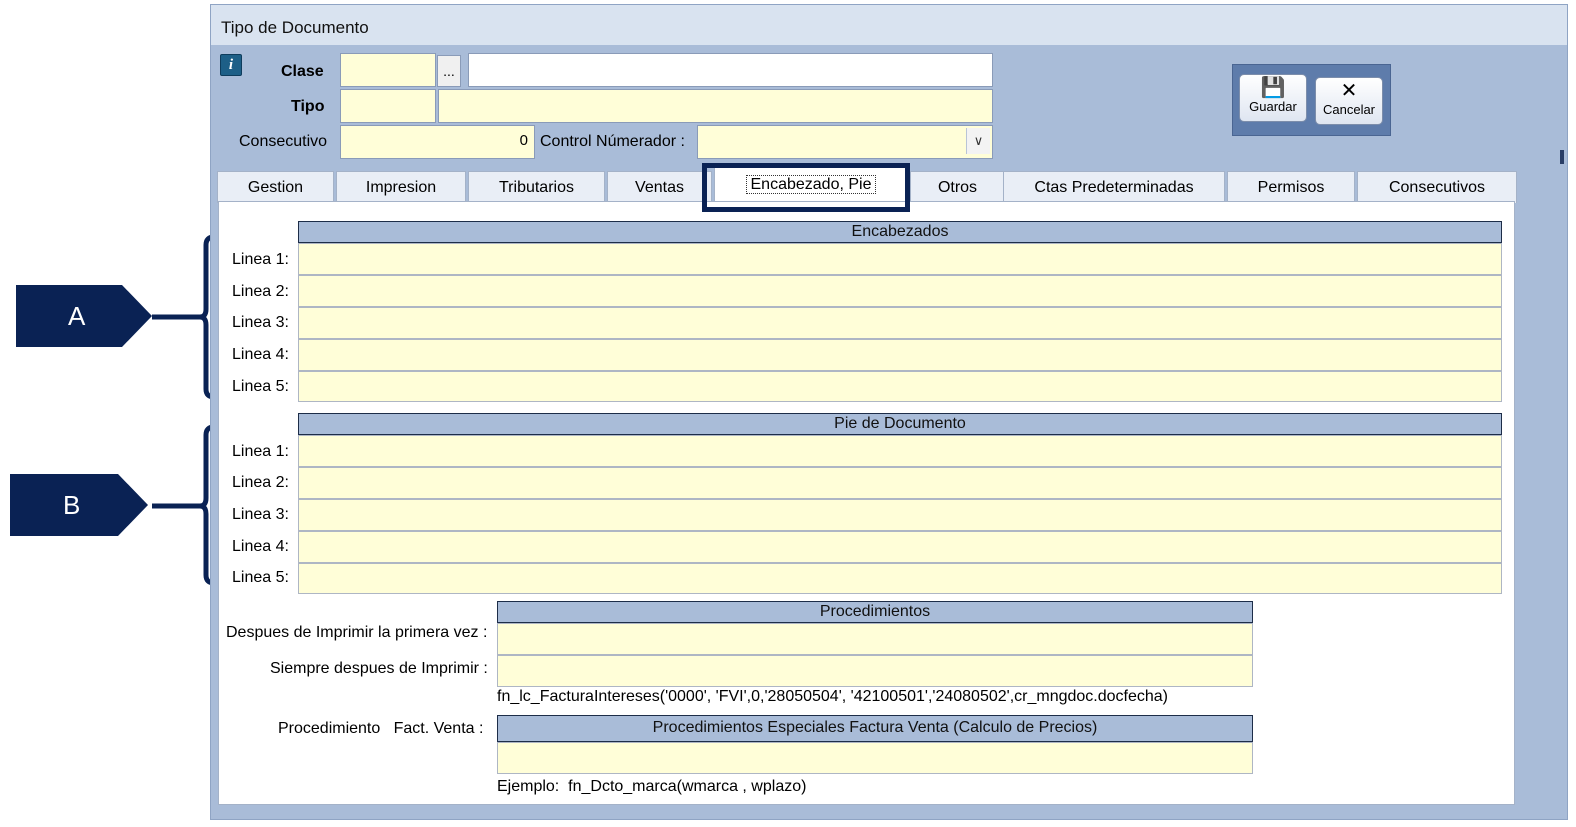  I want to click on callout-a: A, so click(84, 316).